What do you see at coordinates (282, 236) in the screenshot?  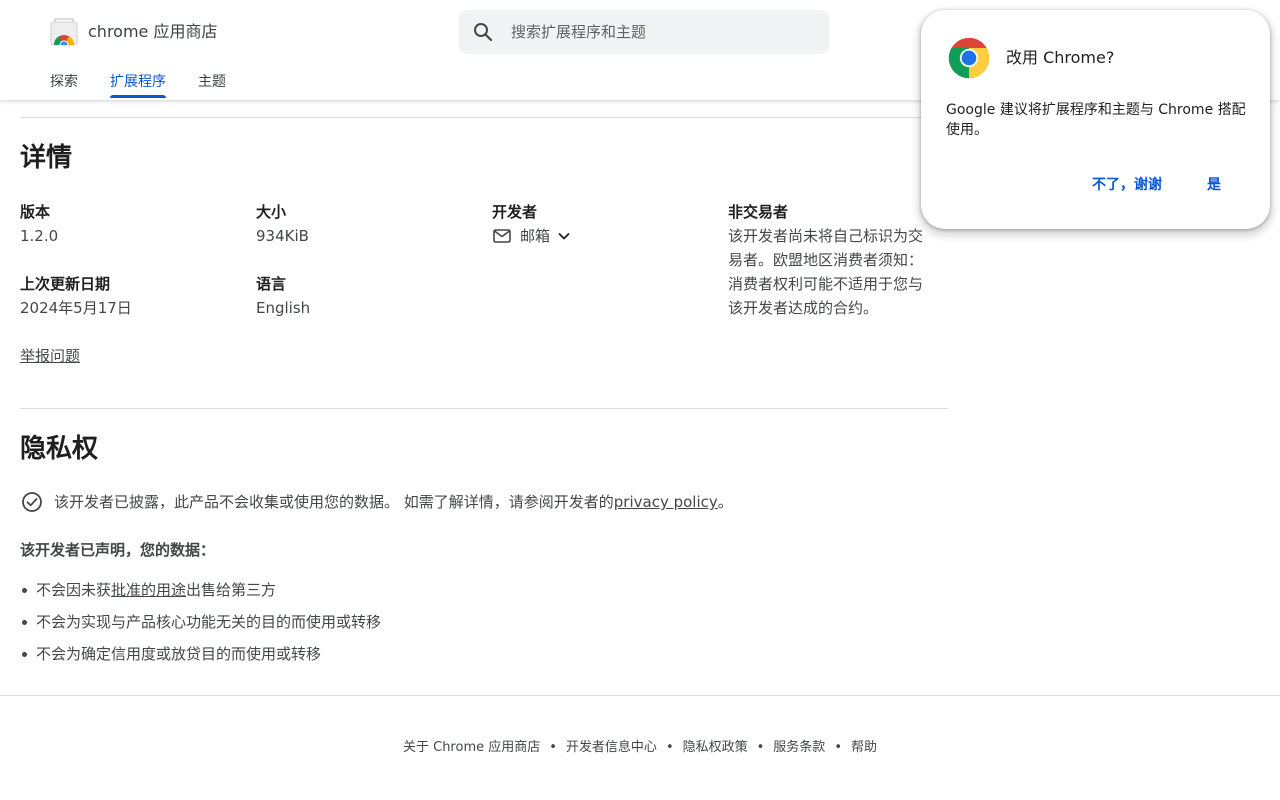 I see `size-value: 934KiB` at bounding box center [282, 236].